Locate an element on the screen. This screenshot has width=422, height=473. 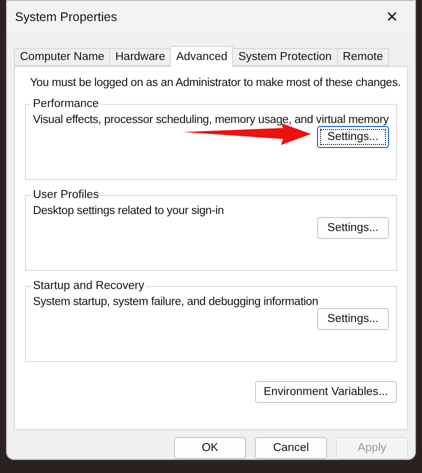
close-button: ✕ is located at coordinates (392, 16).